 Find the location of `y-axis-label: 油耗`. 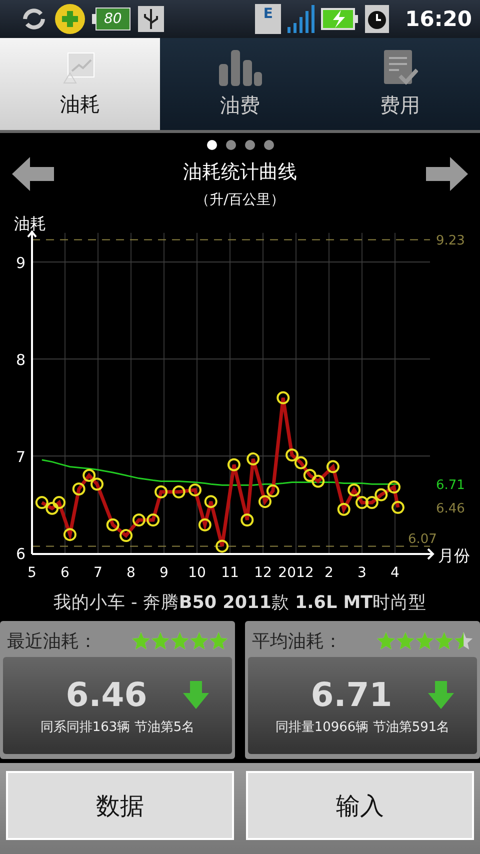

y-axis-label: 油耗 is located at coordinates (30, 223).